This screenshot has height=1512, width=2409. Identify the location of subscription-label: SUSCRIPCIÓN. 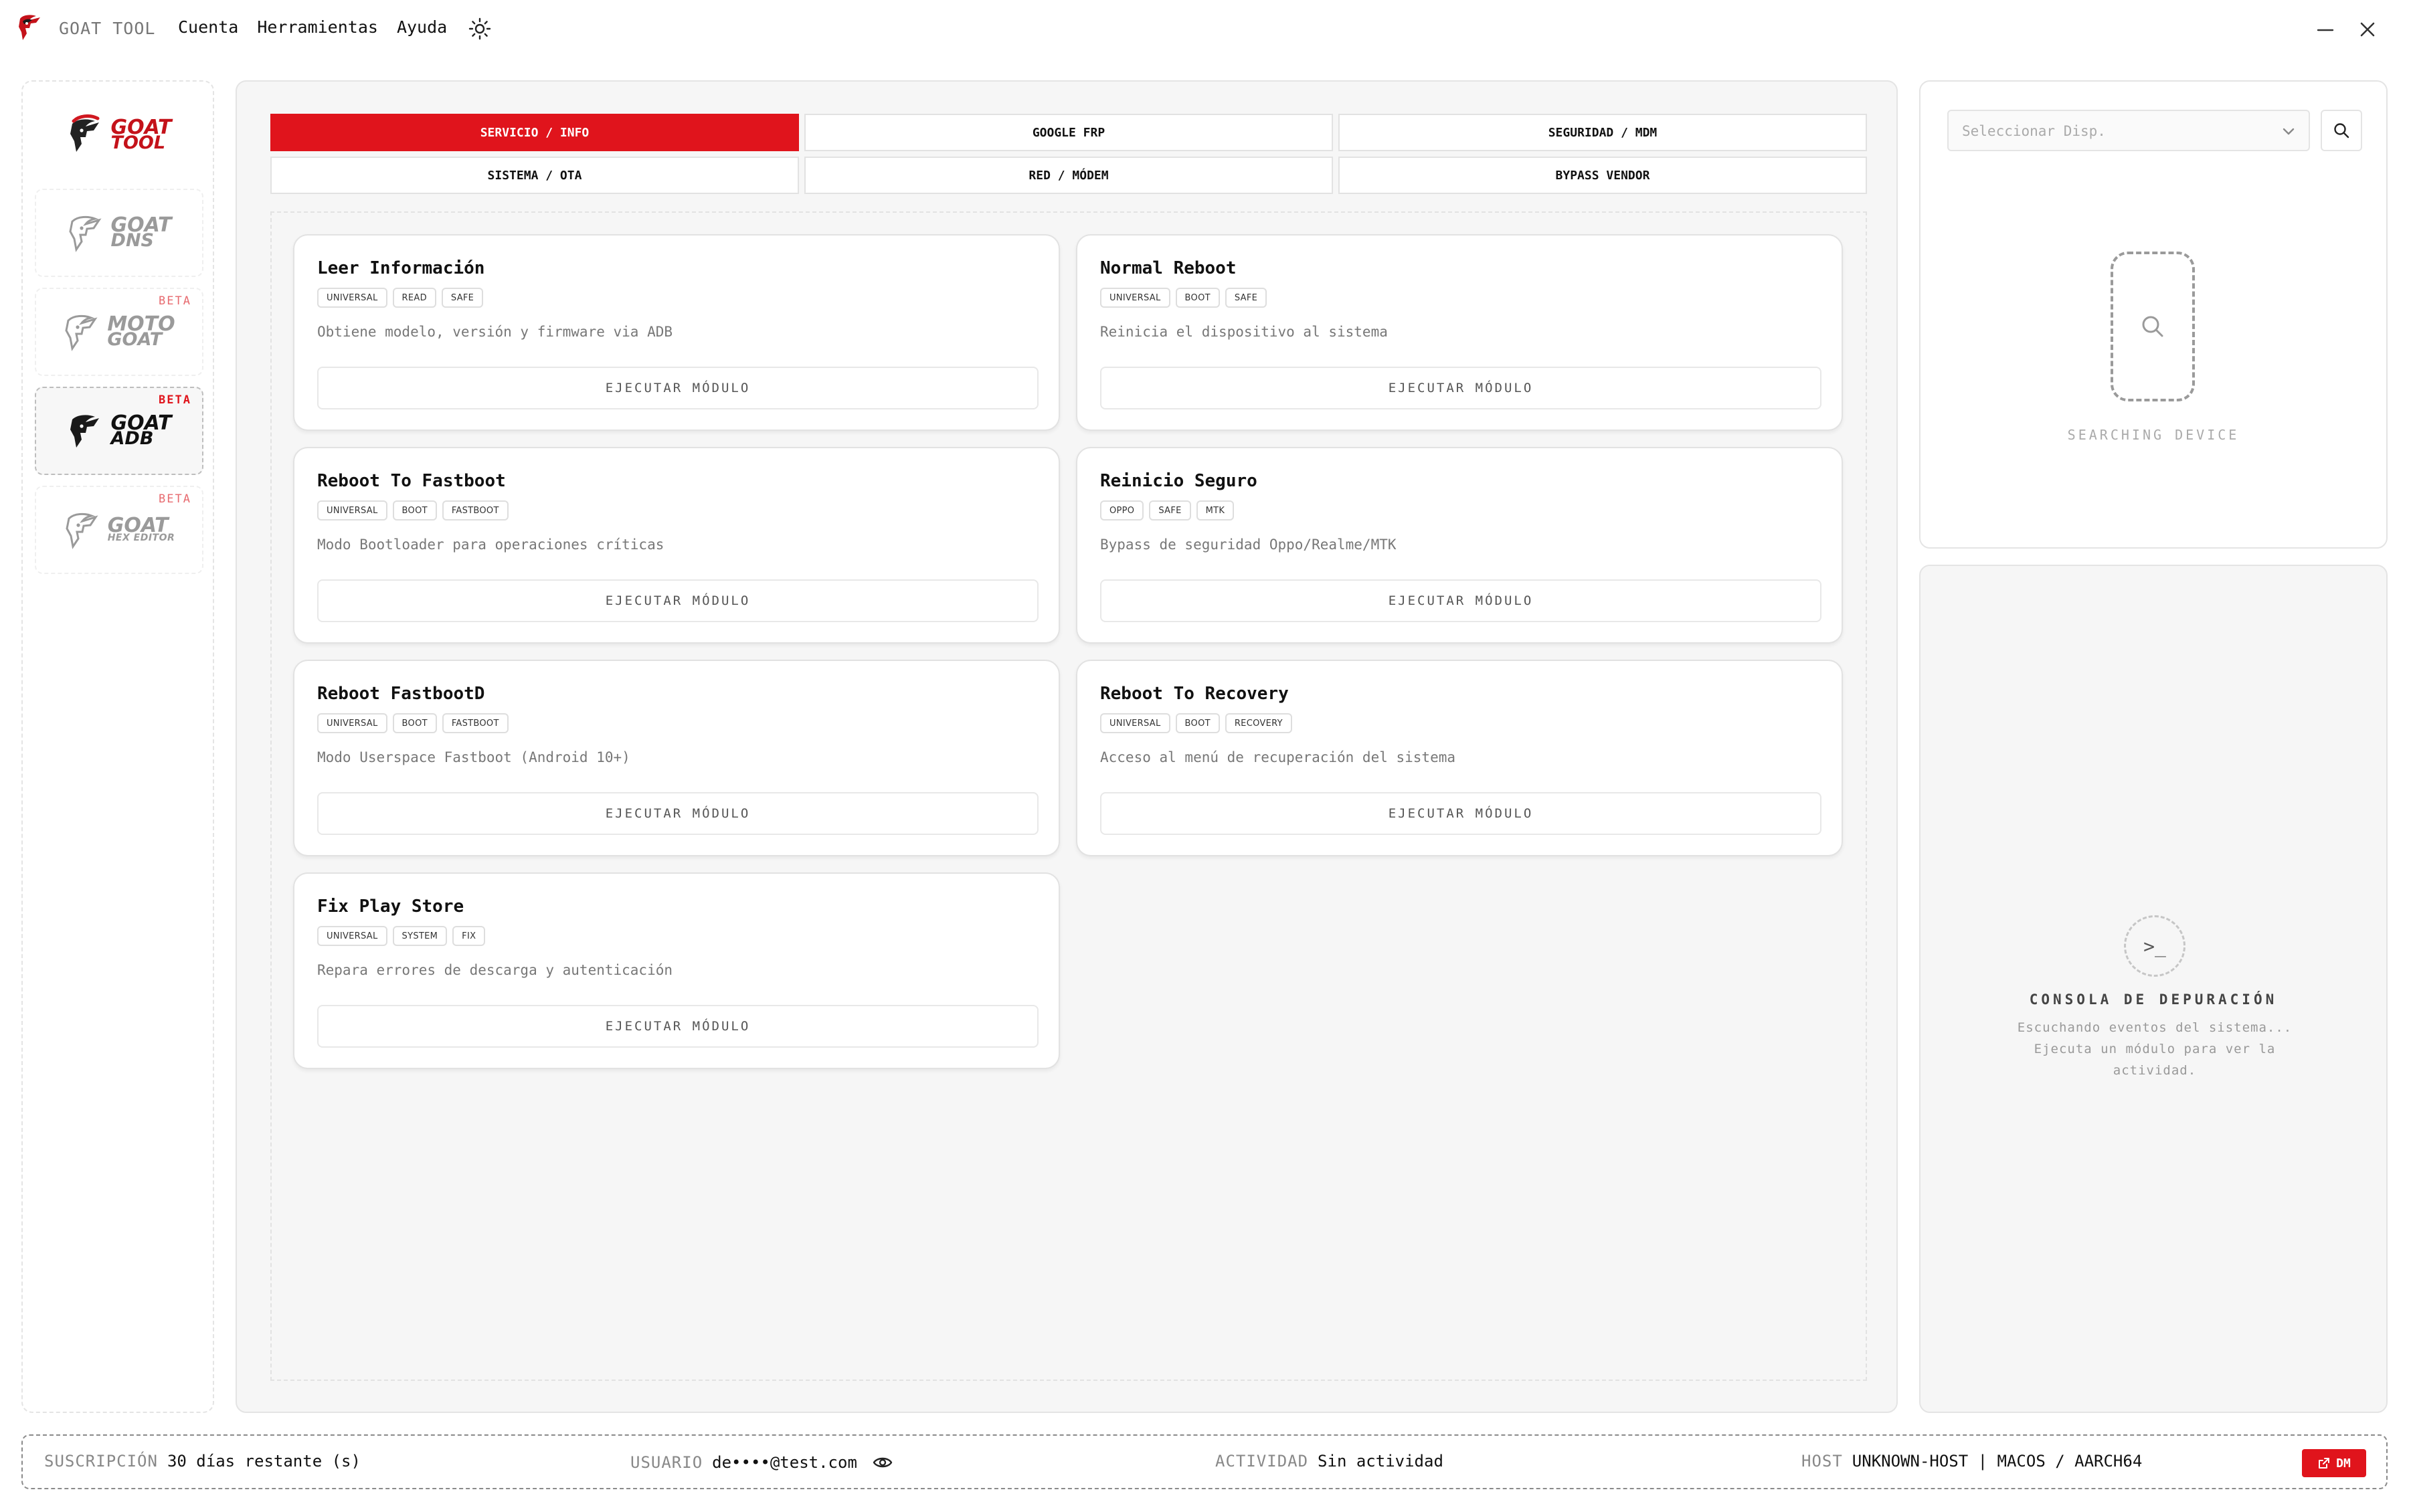
(101, 1461).